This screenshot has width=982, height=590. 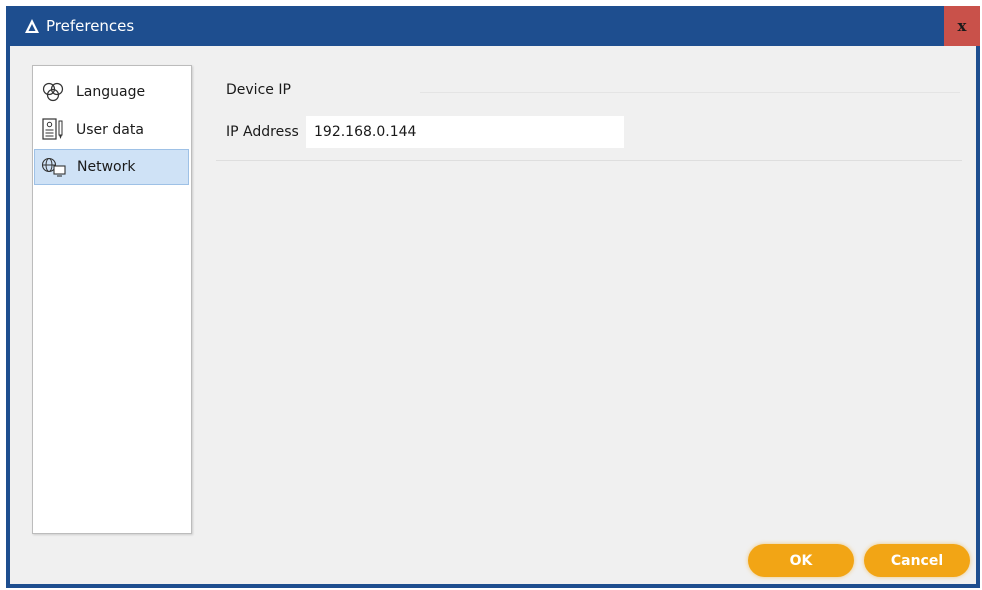 What do you see at coordinates (262, 132) in the screenshot?
I see `ip-address-label: IP Address` at bounding box center [262, 132].